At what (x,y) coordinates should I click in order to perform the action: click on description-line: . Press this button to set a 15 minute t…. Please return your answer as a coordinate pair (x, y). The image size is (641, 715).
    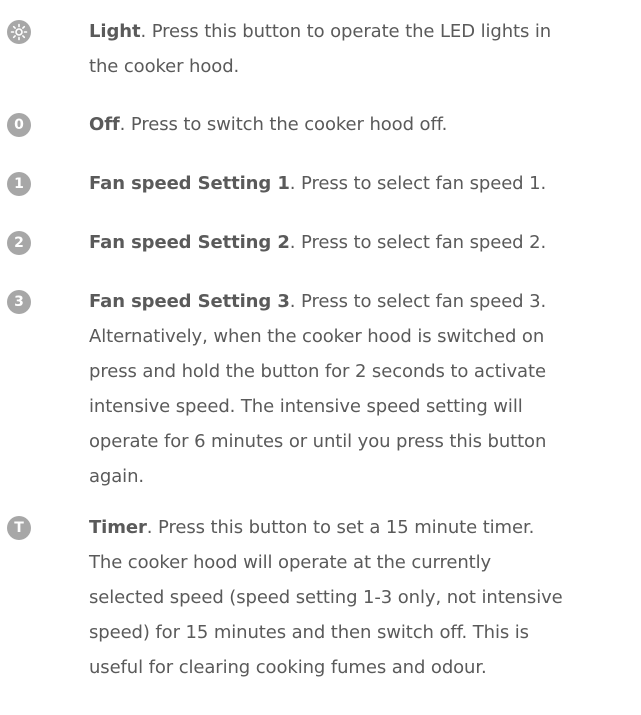
    Looking at the image, I should click on (340, 527).